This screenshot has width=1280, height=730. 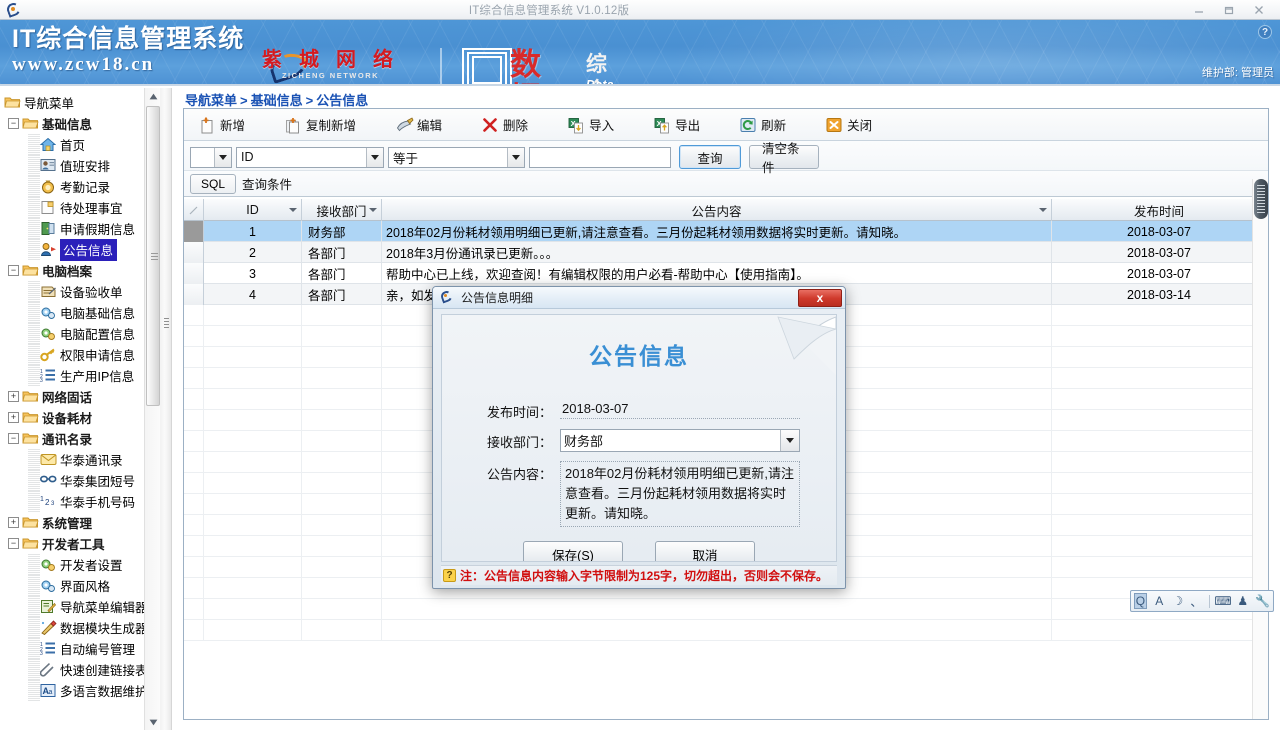 I want to click on sidebar-scrollbar, so click(x=152, y=409).